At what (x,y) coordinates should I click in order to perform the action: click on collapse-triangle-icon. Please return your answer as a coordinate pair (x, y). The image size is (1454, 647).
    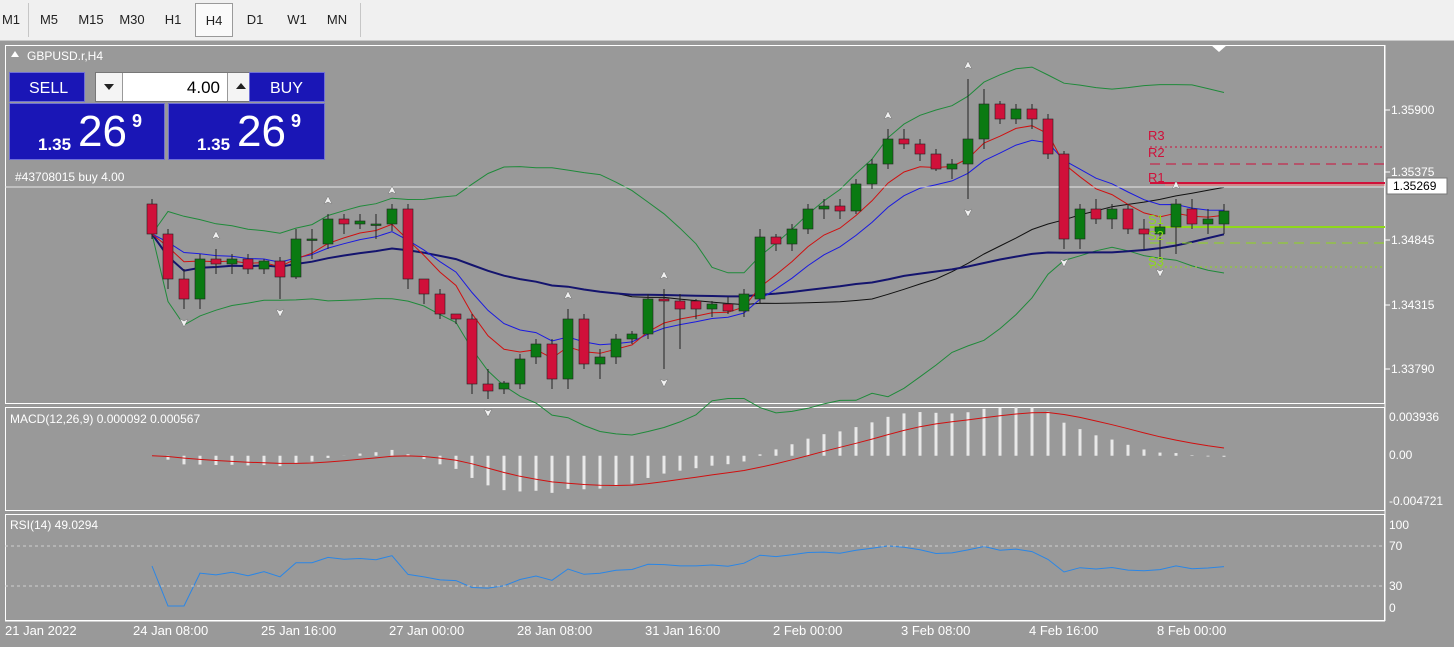
    Looking at the image, I should click on (15, 54).